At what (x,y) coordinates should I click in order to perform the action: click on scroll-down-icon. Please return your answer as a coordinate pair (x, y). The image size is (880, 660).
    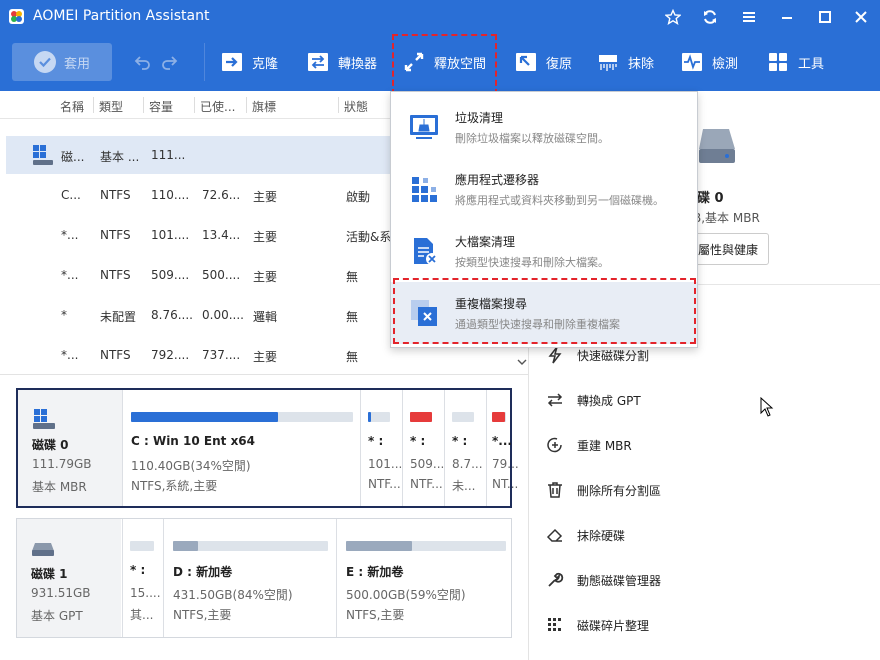
    Looking at the image, I should click on (522, 362).